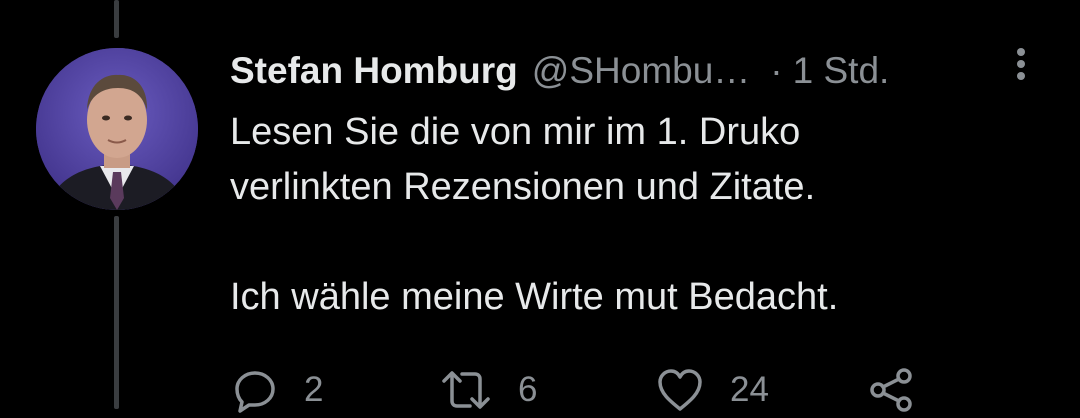 This screenshot has width=1080, height=418. I want to click on share-button, so click(891, 390).